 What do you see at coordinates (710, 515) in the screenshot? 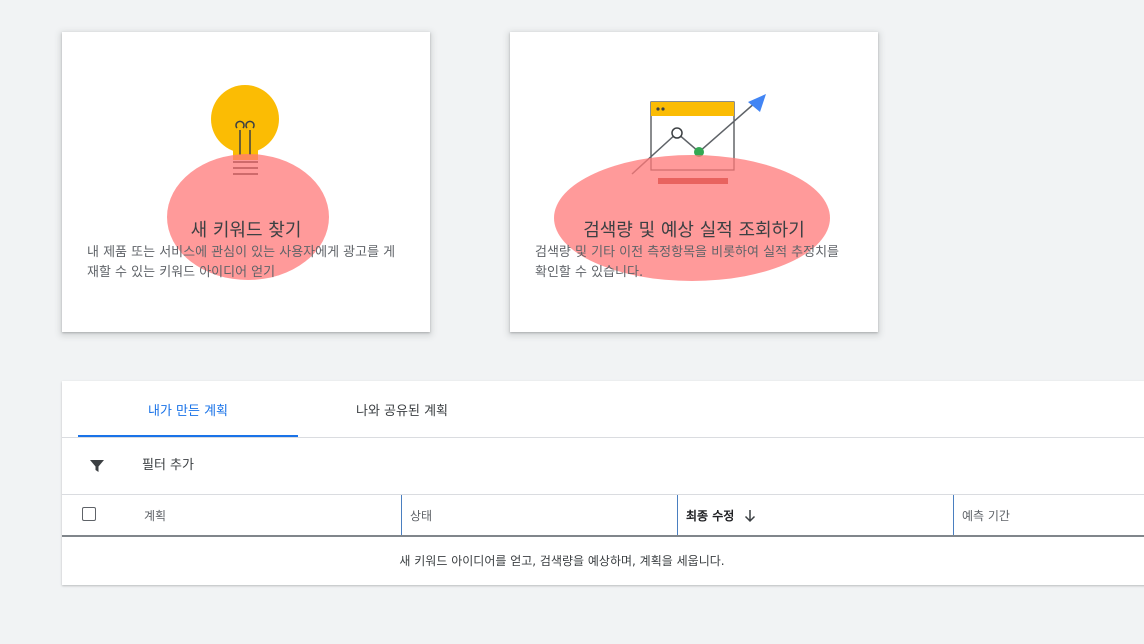
I see `column-last-modified: 최종 수정` at bounding box center [710, 515].